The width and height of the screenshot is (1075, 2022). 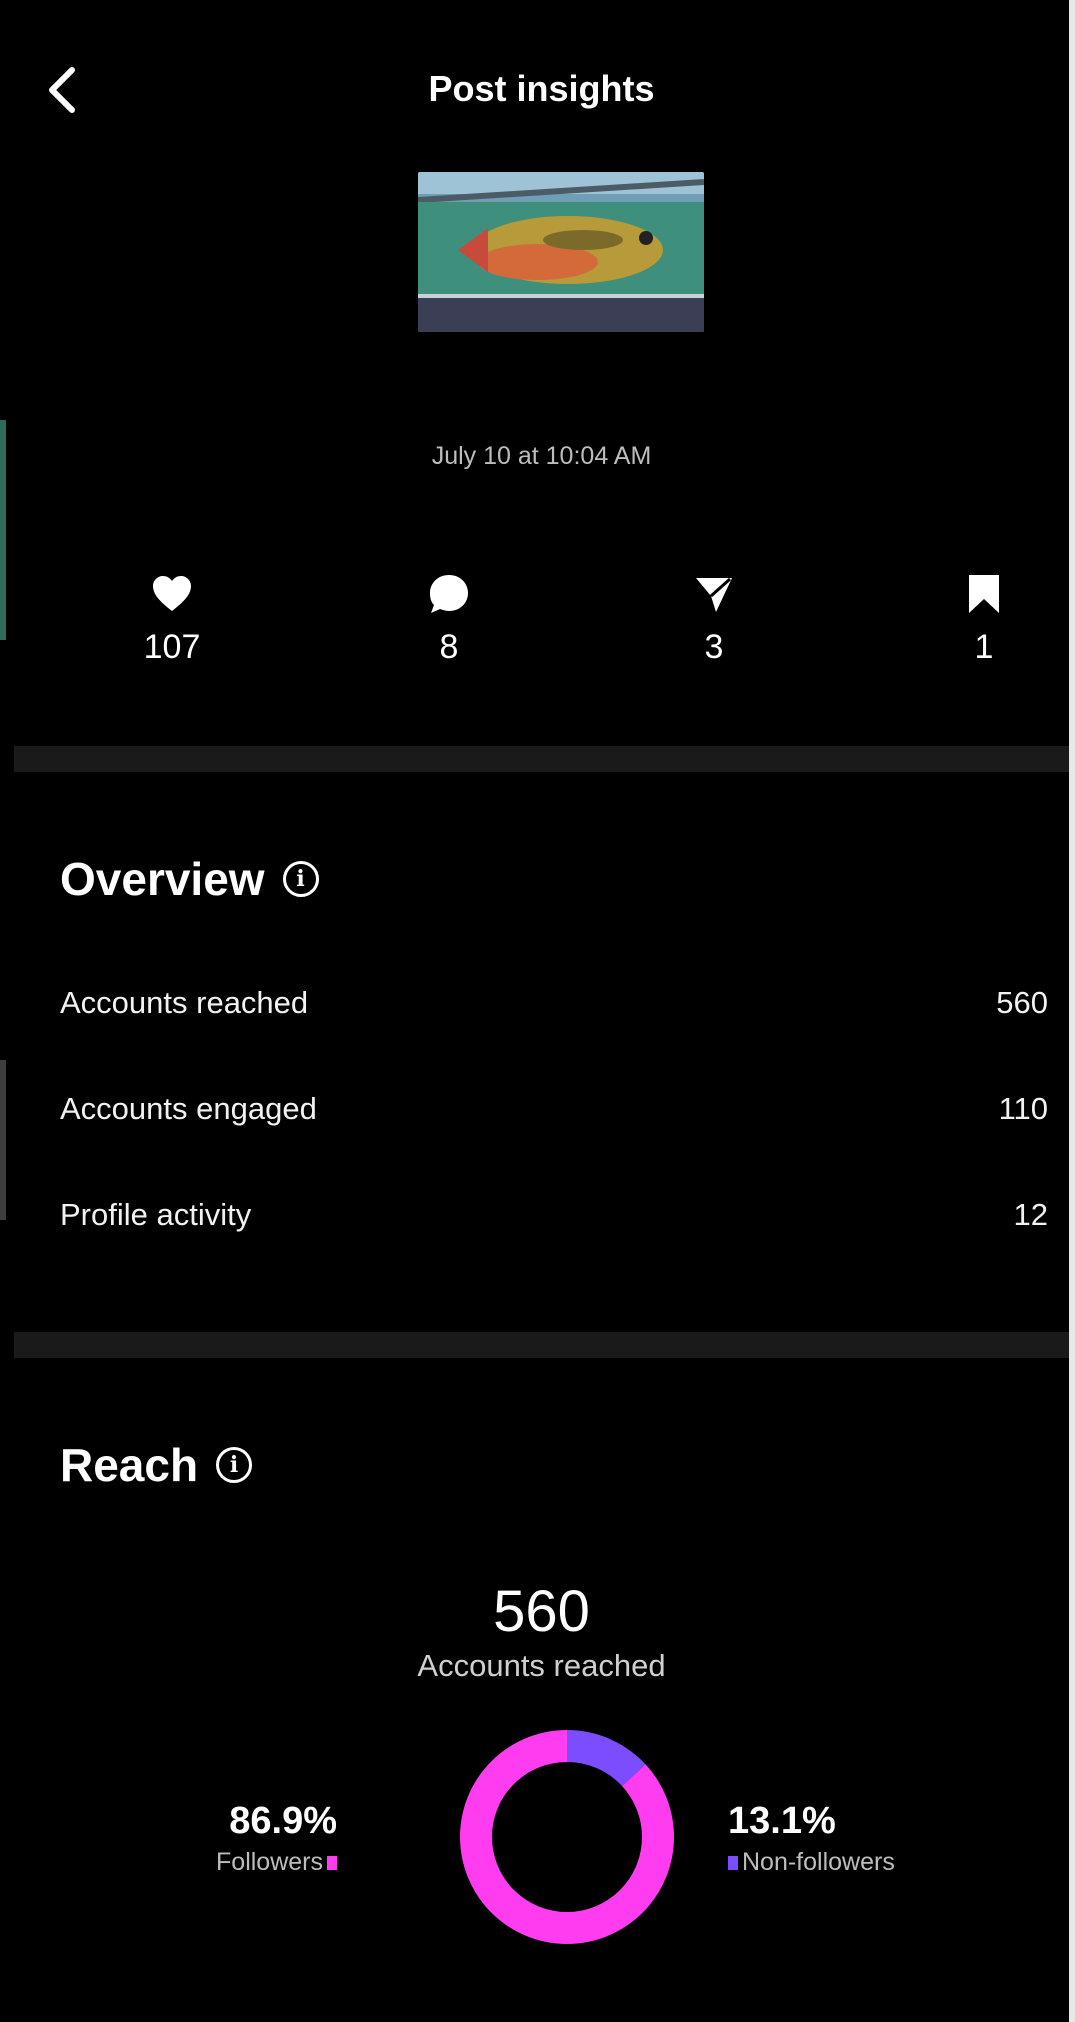 I want to click on likes-count: 107, so click(x=172, y=647).